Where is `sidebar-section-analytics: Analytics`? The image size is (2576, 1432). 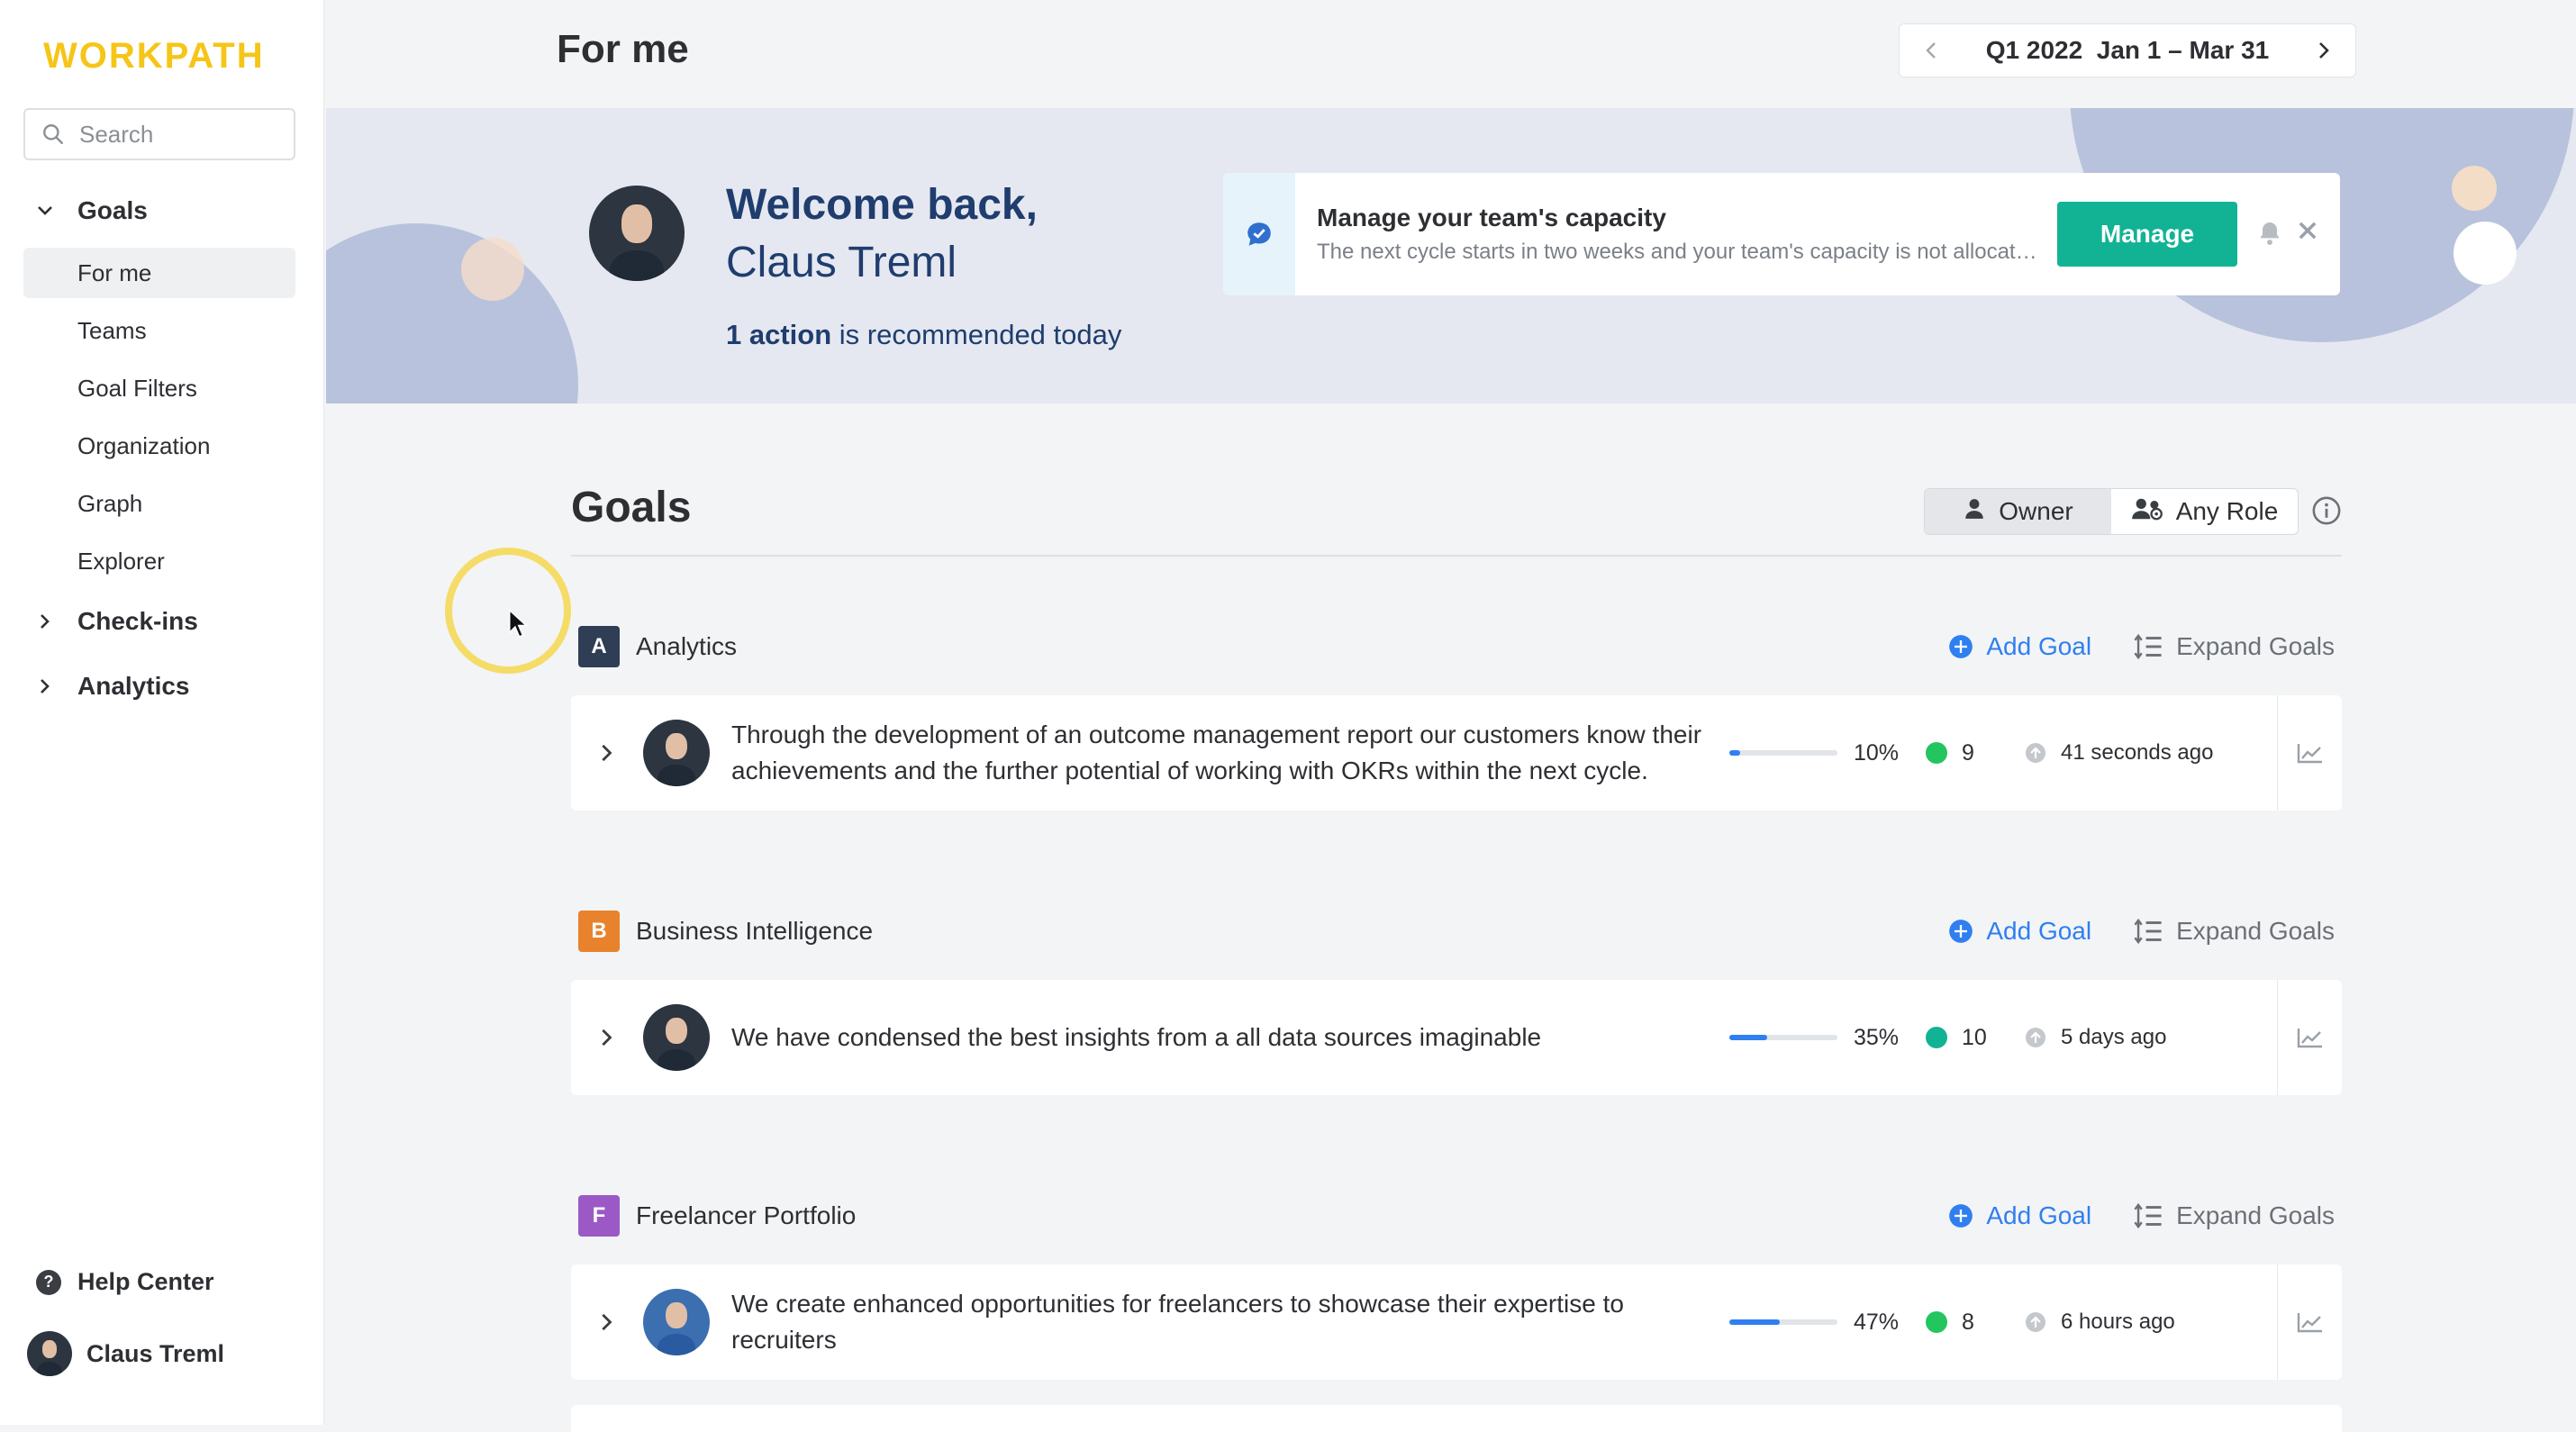 sidebar-section-analytics: Analytics is located at coordinates (113, 687).